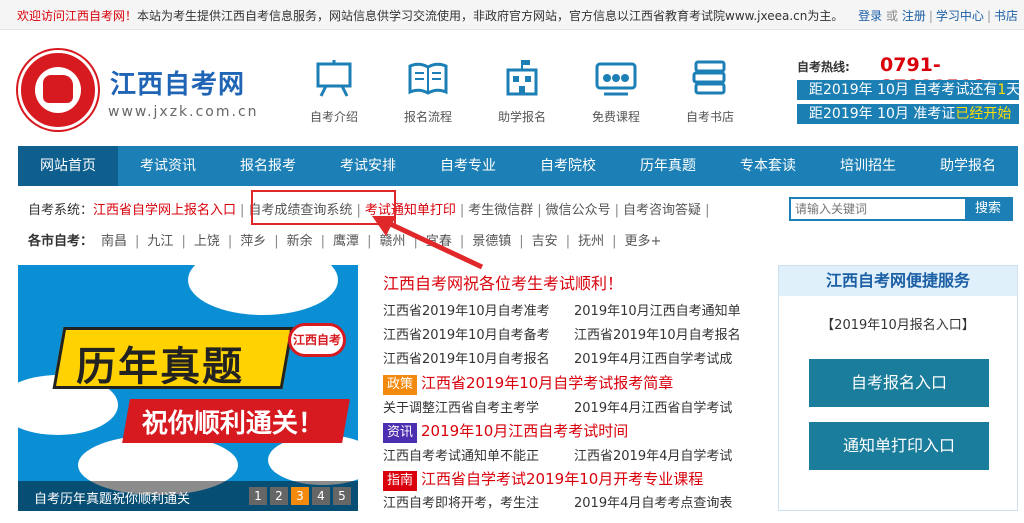  I want to click on carousel-page-button: 5, so click(342, 496).